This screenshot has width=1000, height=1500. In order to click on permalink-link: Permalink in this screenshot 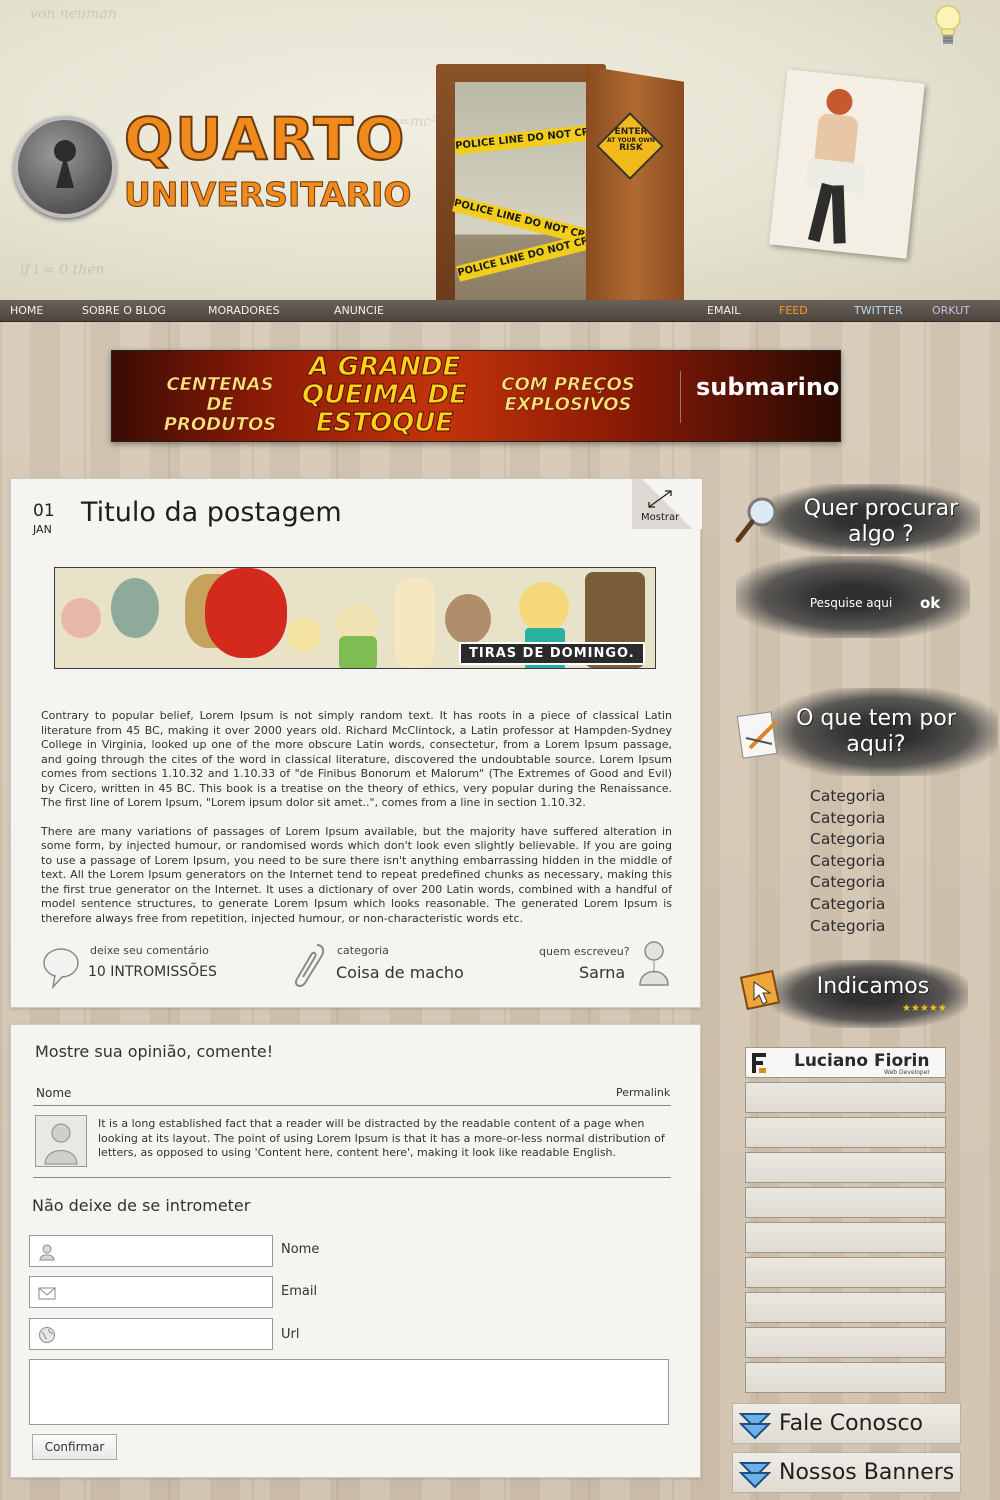, I will do `click(643, 1092)`.